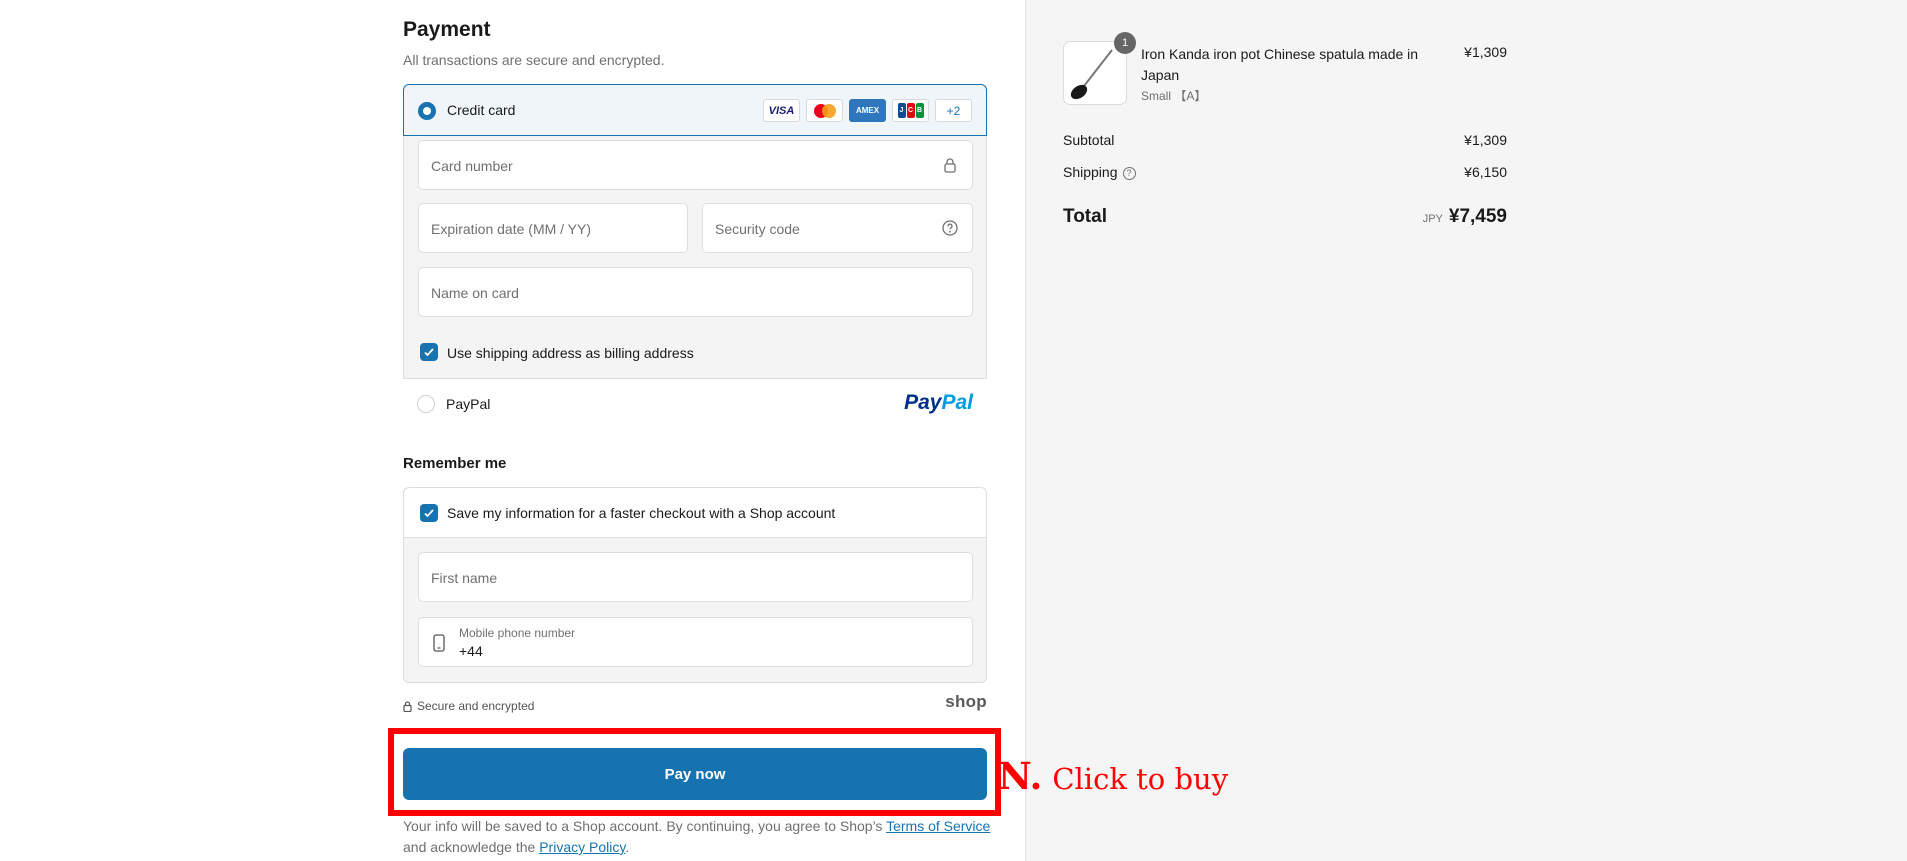  Describe the element at coordinates (695, 642) in the screenshot. I see `mobile-phone-field: Mobile phone number +44` at that location.